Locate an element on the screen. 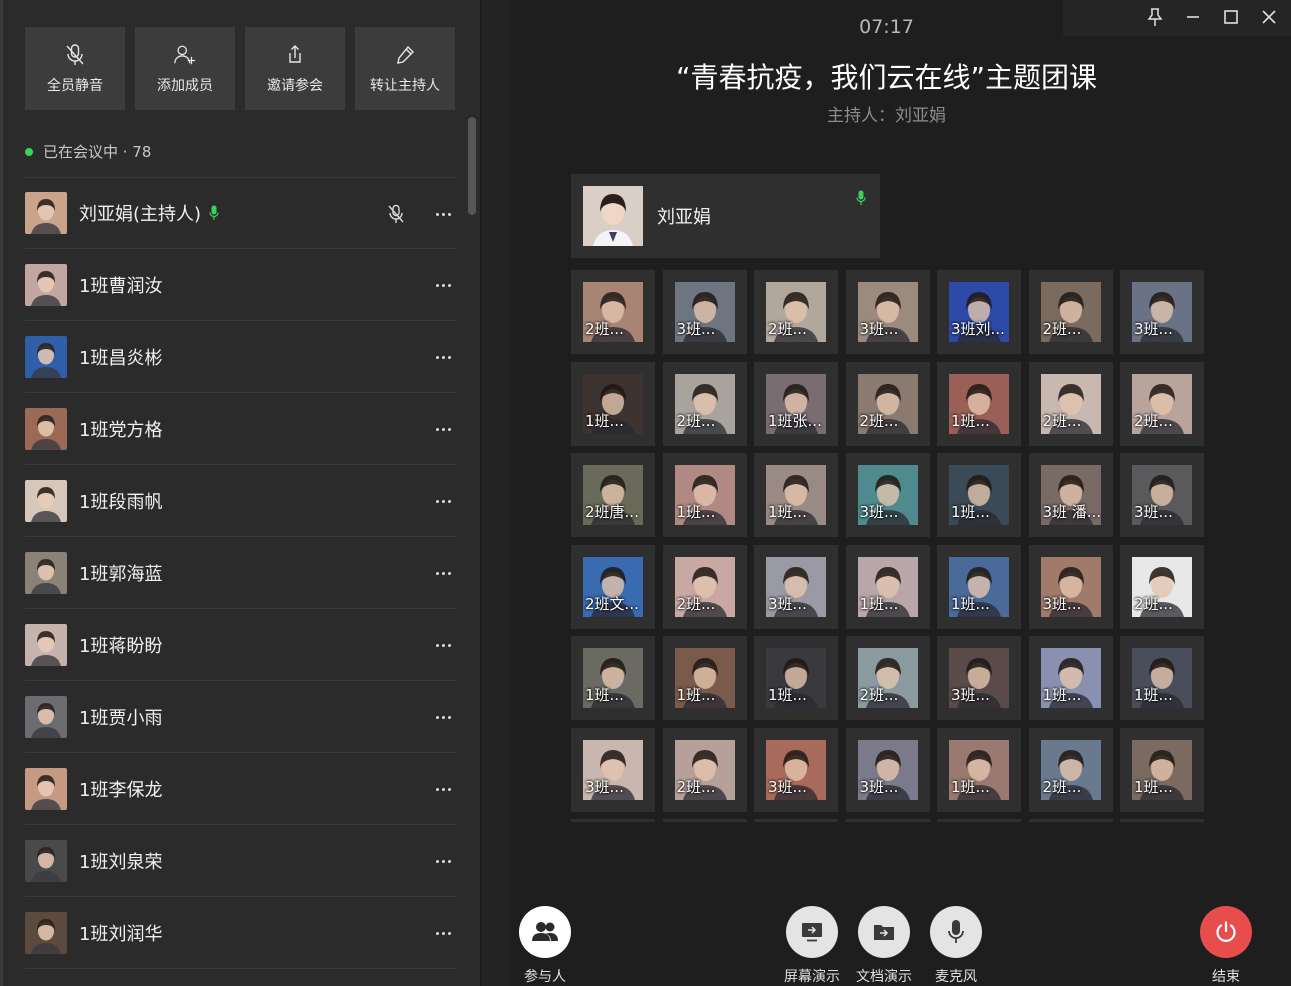 The height and width of the screenshot is (986, 1291). member-row: 1班蒋盼盼 is located at coordinates (241, 645).